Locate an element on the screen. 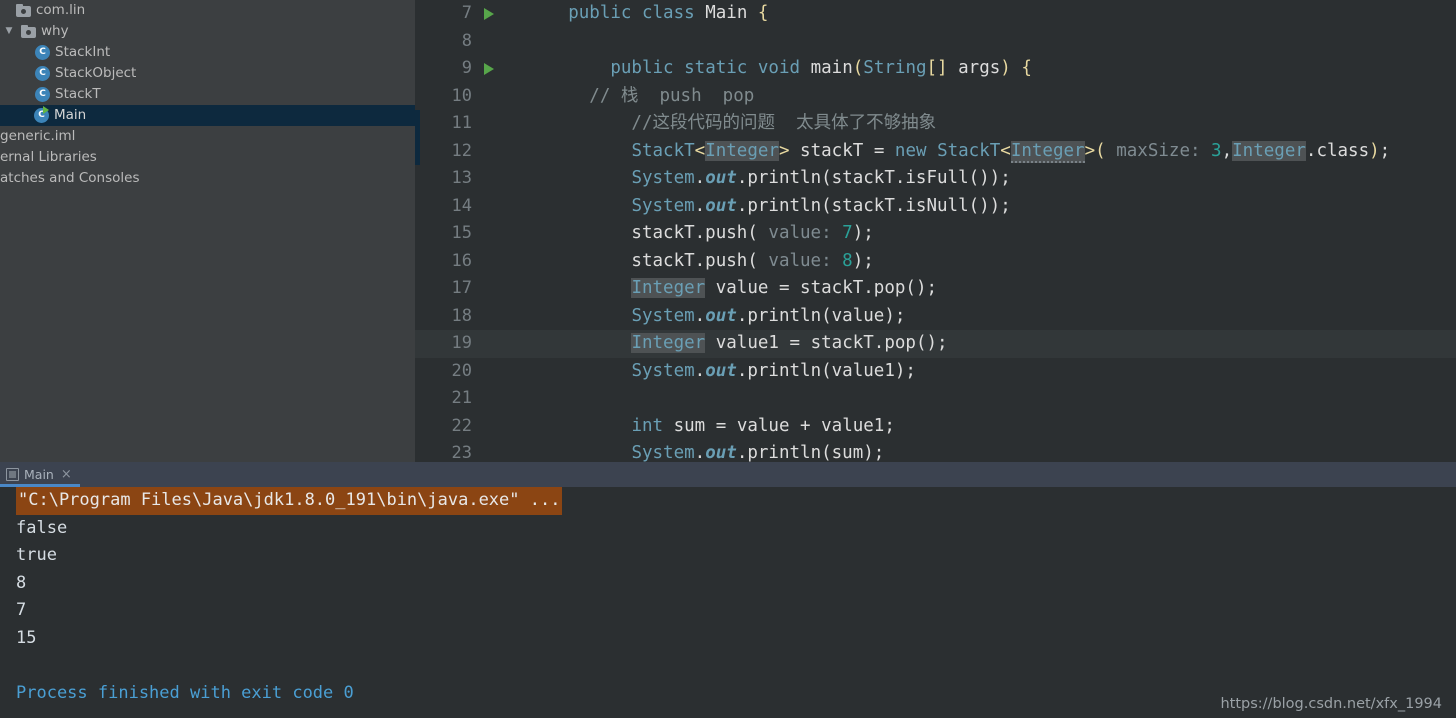 The width and height of the screenshot is (1456, 718). code-token: [] is located at coordinates (937, 68).